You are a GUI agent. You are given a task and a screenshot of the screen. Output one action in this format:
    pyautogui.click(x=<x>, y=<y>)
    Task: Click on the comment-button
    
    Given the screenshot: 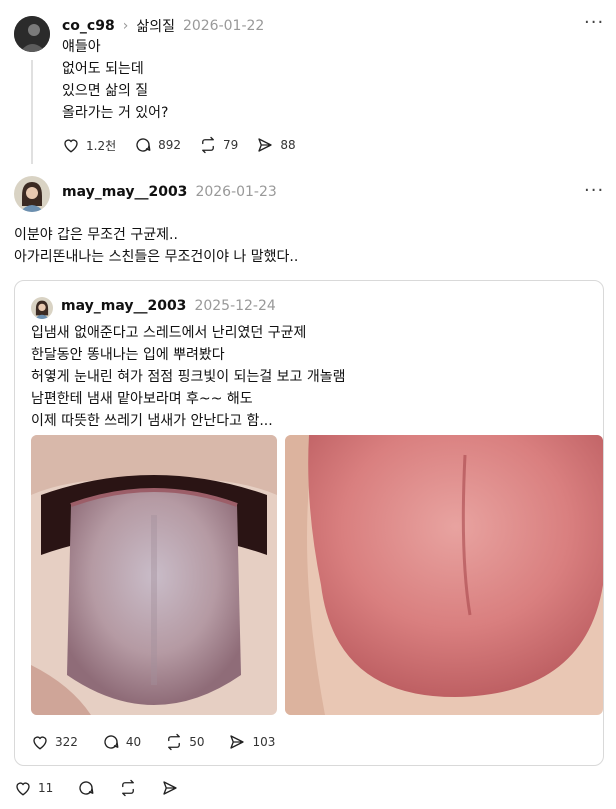 What is the action you would take?
    pyautogui.click(x=86, y=788)
    